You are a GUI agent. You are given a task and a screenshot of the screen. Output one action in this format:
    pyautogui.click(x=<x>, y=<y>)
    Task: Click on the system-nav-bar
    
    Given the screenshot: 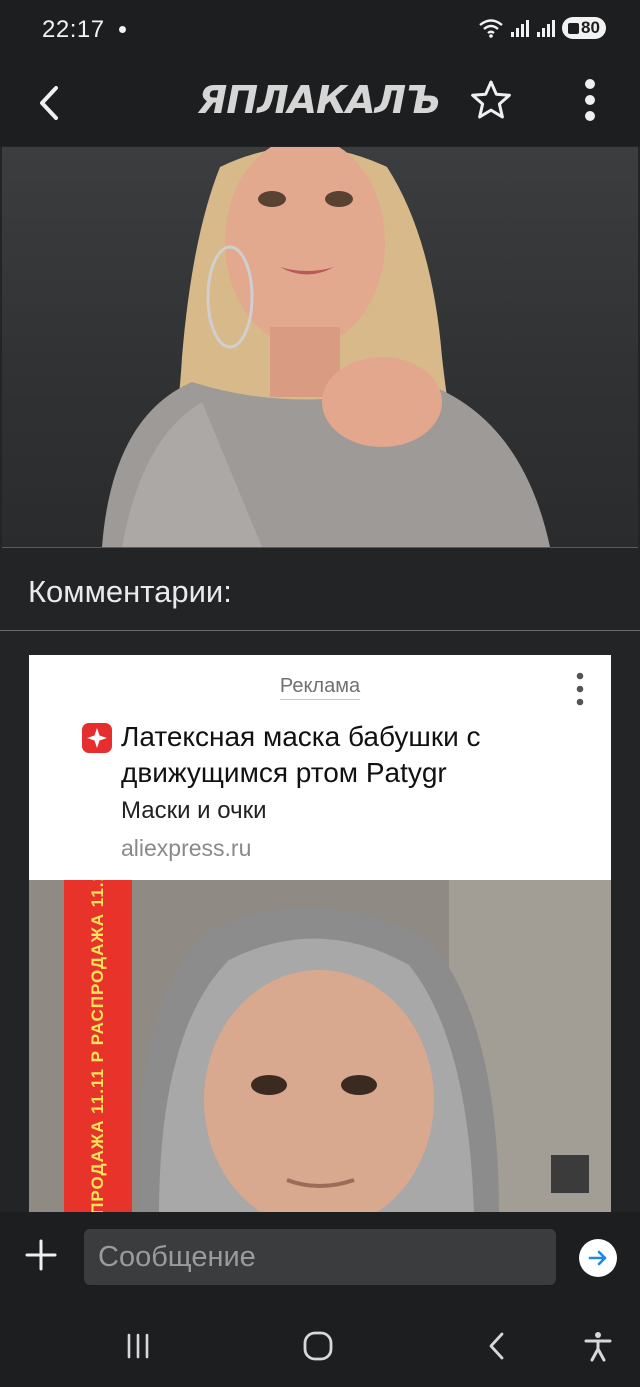 What is the action you would take?
    pyautogui.click(x=320, y=1346)
    